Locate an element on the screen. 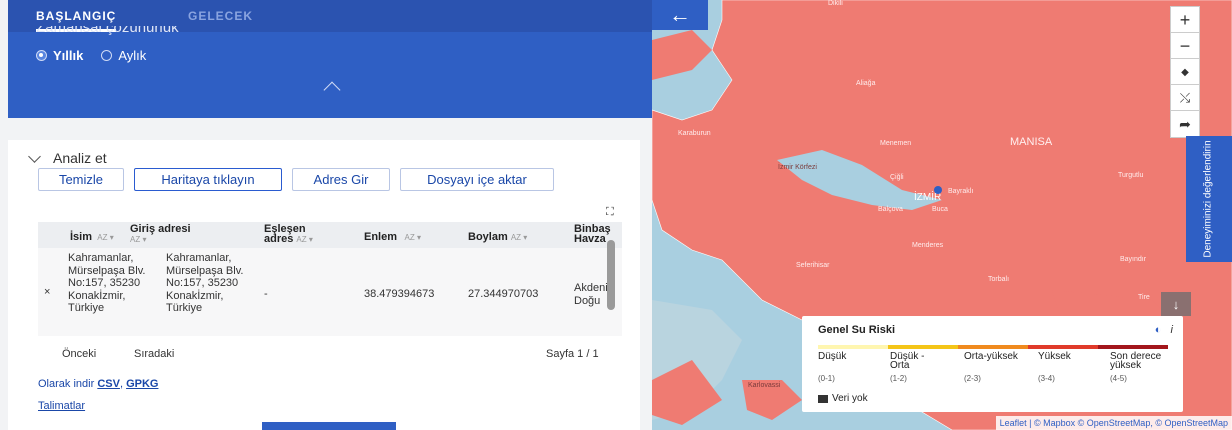 Image resolution: width=1232 pixels, height=430 pixels. analyze-toggle: Analiz et is located at coordinates (67, 157).